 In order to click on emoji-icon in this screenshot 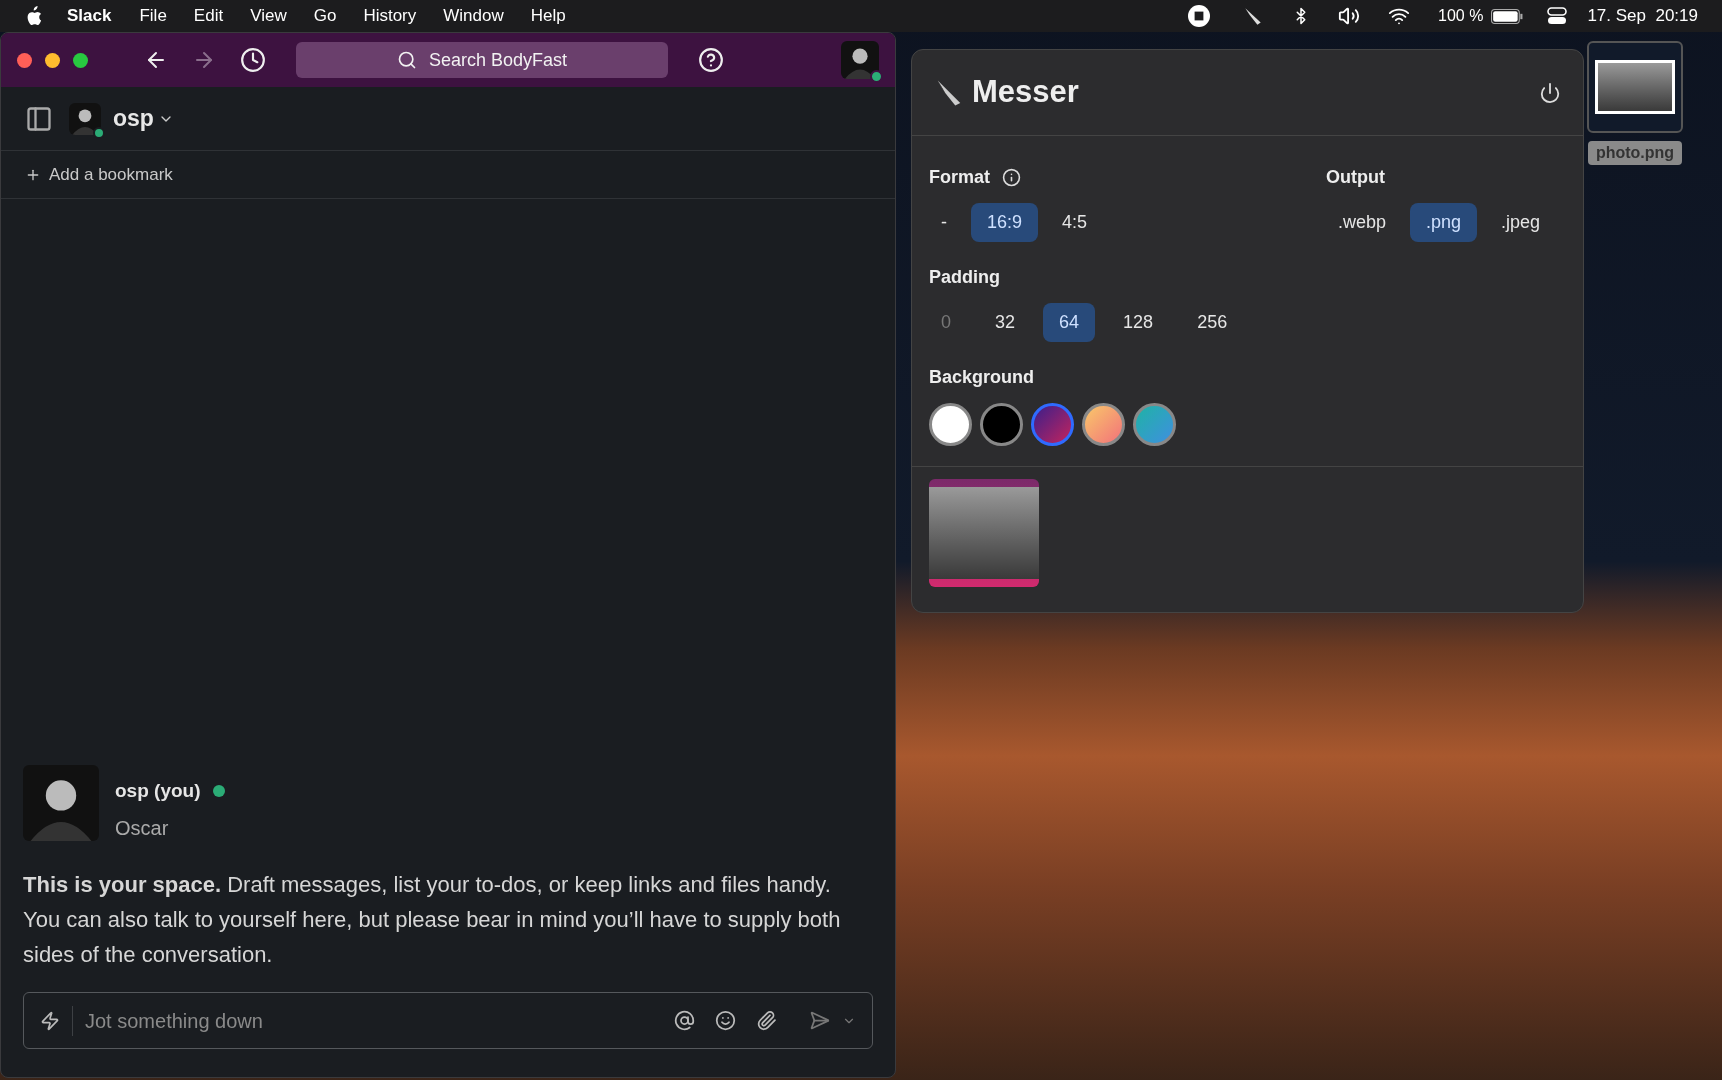, I will do `click(725, 1020)`.